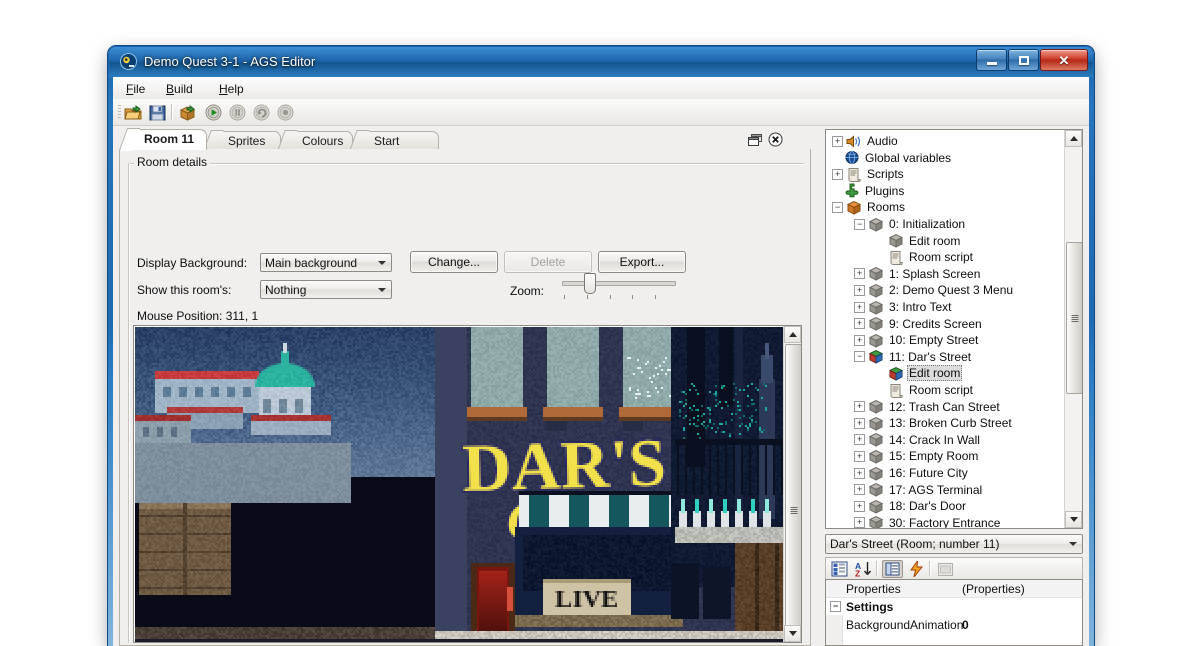 This screenshot has width=1200, height=646. What do you see at coordinates (928, 407) in the screenshot?
I see `tree-node: +12: Trash Can Street` at bounding box center [928, 407].